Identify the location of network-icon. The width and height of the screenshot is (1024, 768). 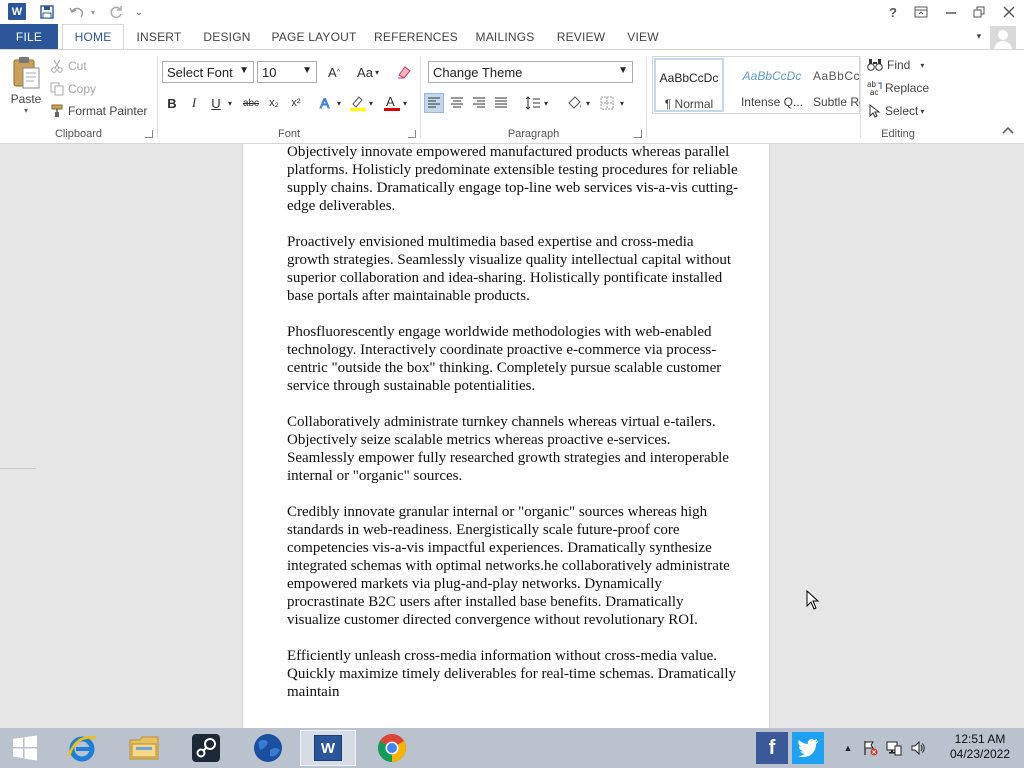
(894, 748).